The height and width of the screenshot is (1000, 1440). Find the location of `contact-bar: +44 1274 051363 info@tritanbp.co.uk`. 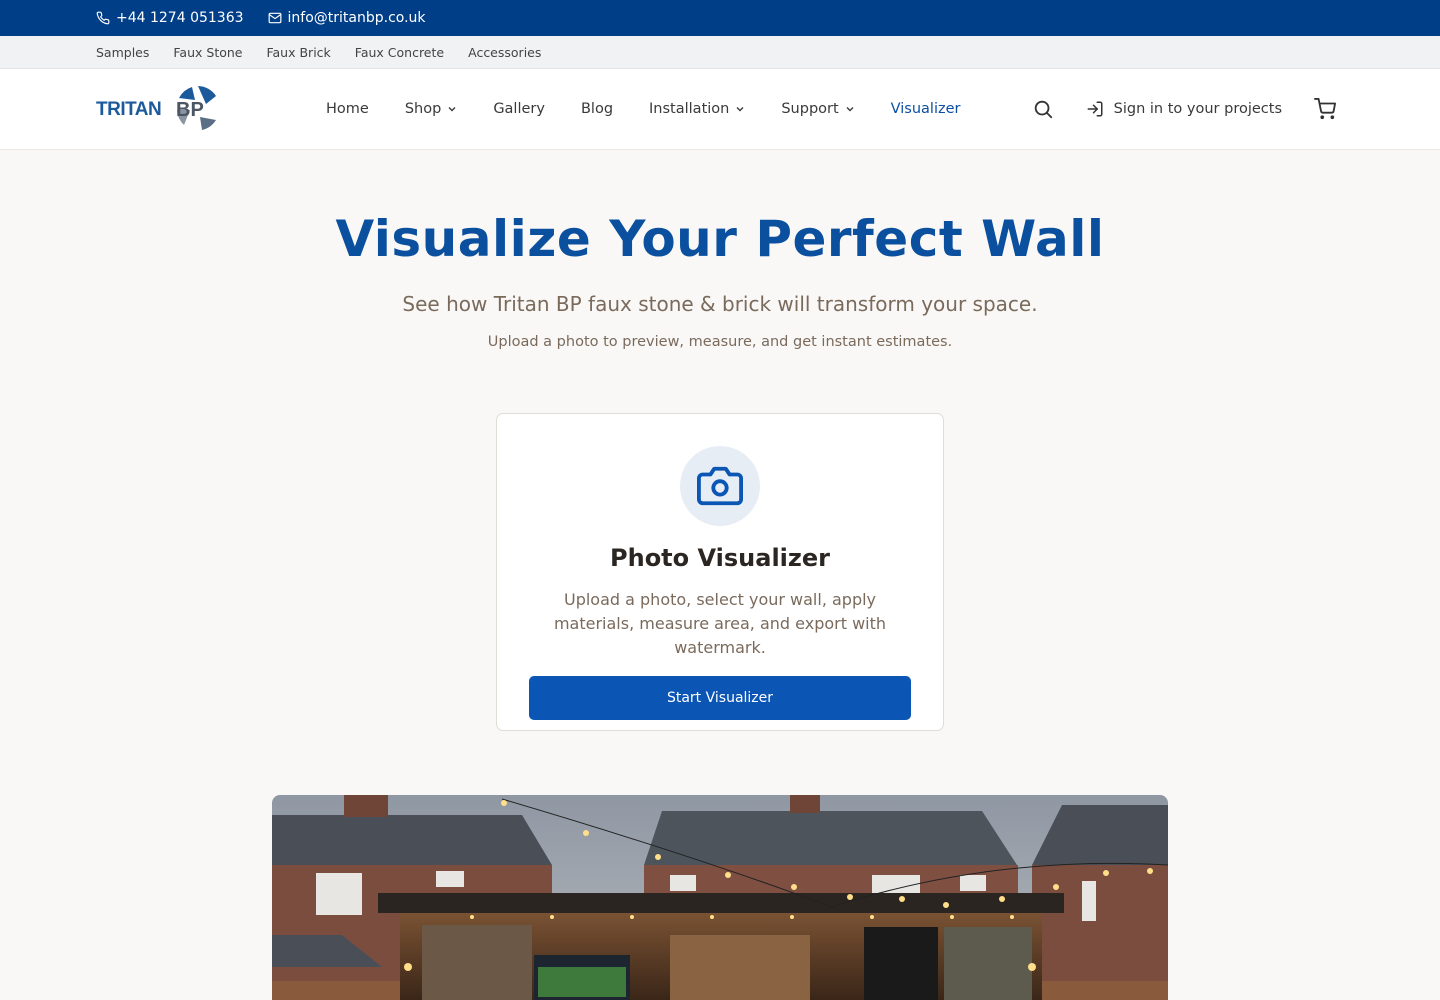

contact-bar: +44 1274 051363 info@tritanbp.co.uk is located at coordinates (720, 18).